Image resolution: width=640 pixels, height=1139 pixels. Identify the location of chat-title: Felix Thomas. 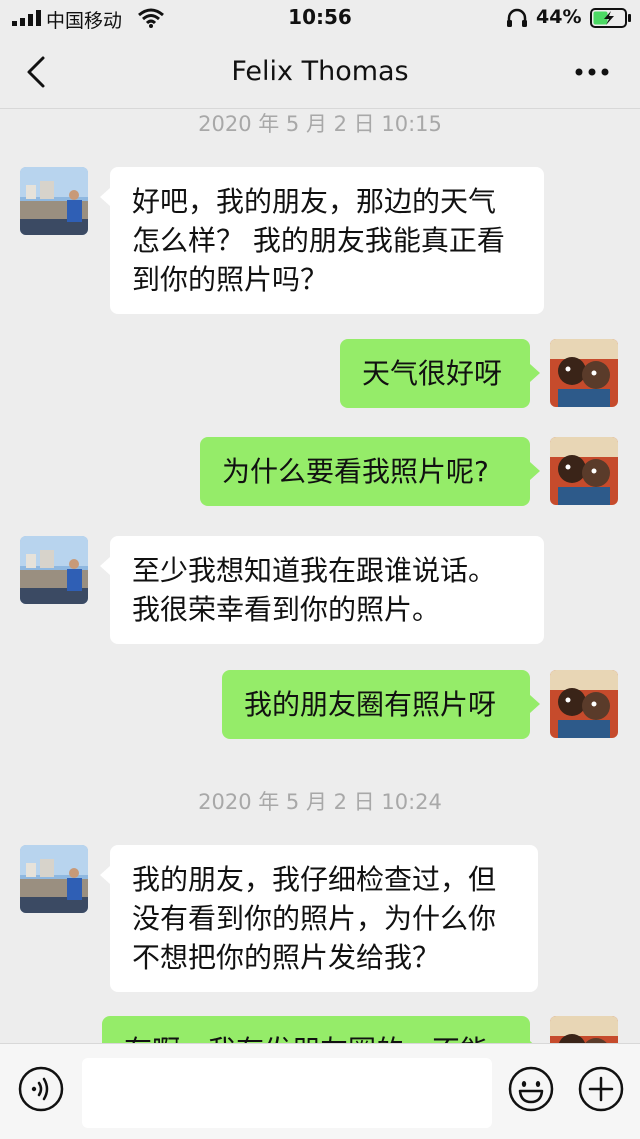
(320, 71).